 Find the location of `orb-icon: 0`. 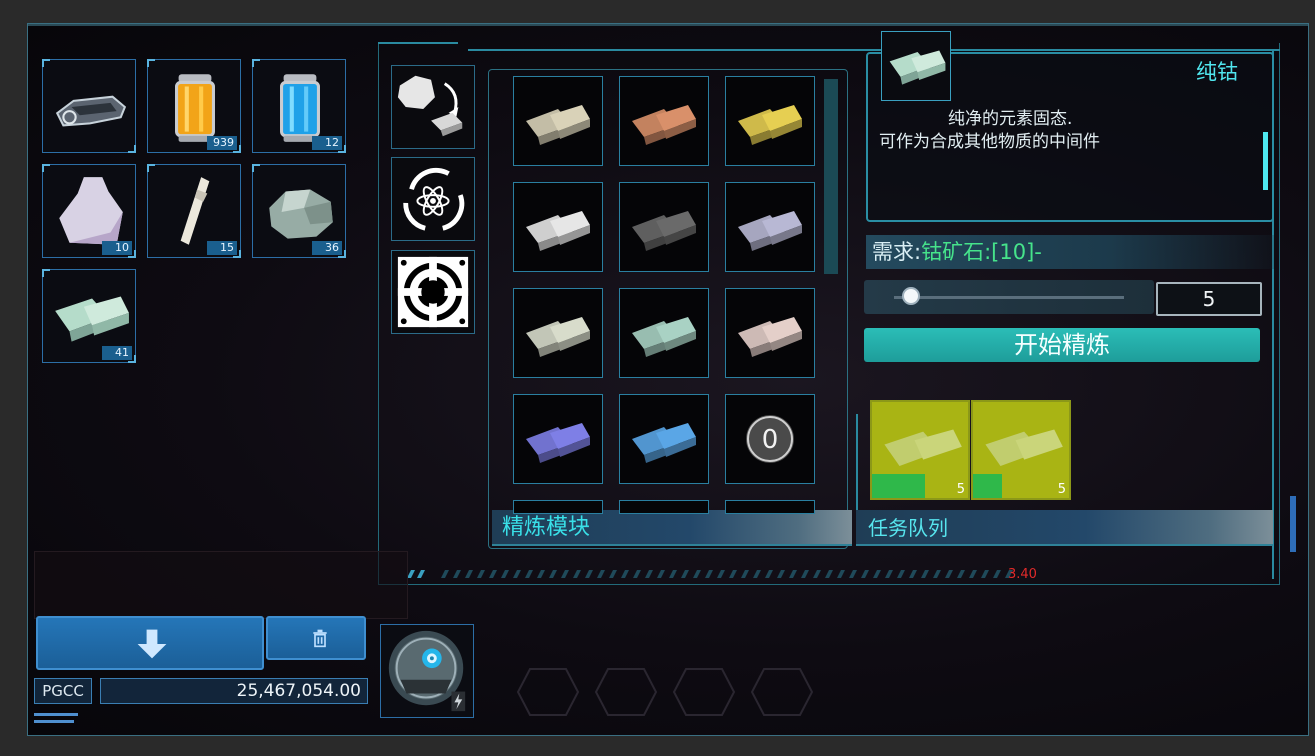

orb-icon: 0 is located at coordinates (770, 439).